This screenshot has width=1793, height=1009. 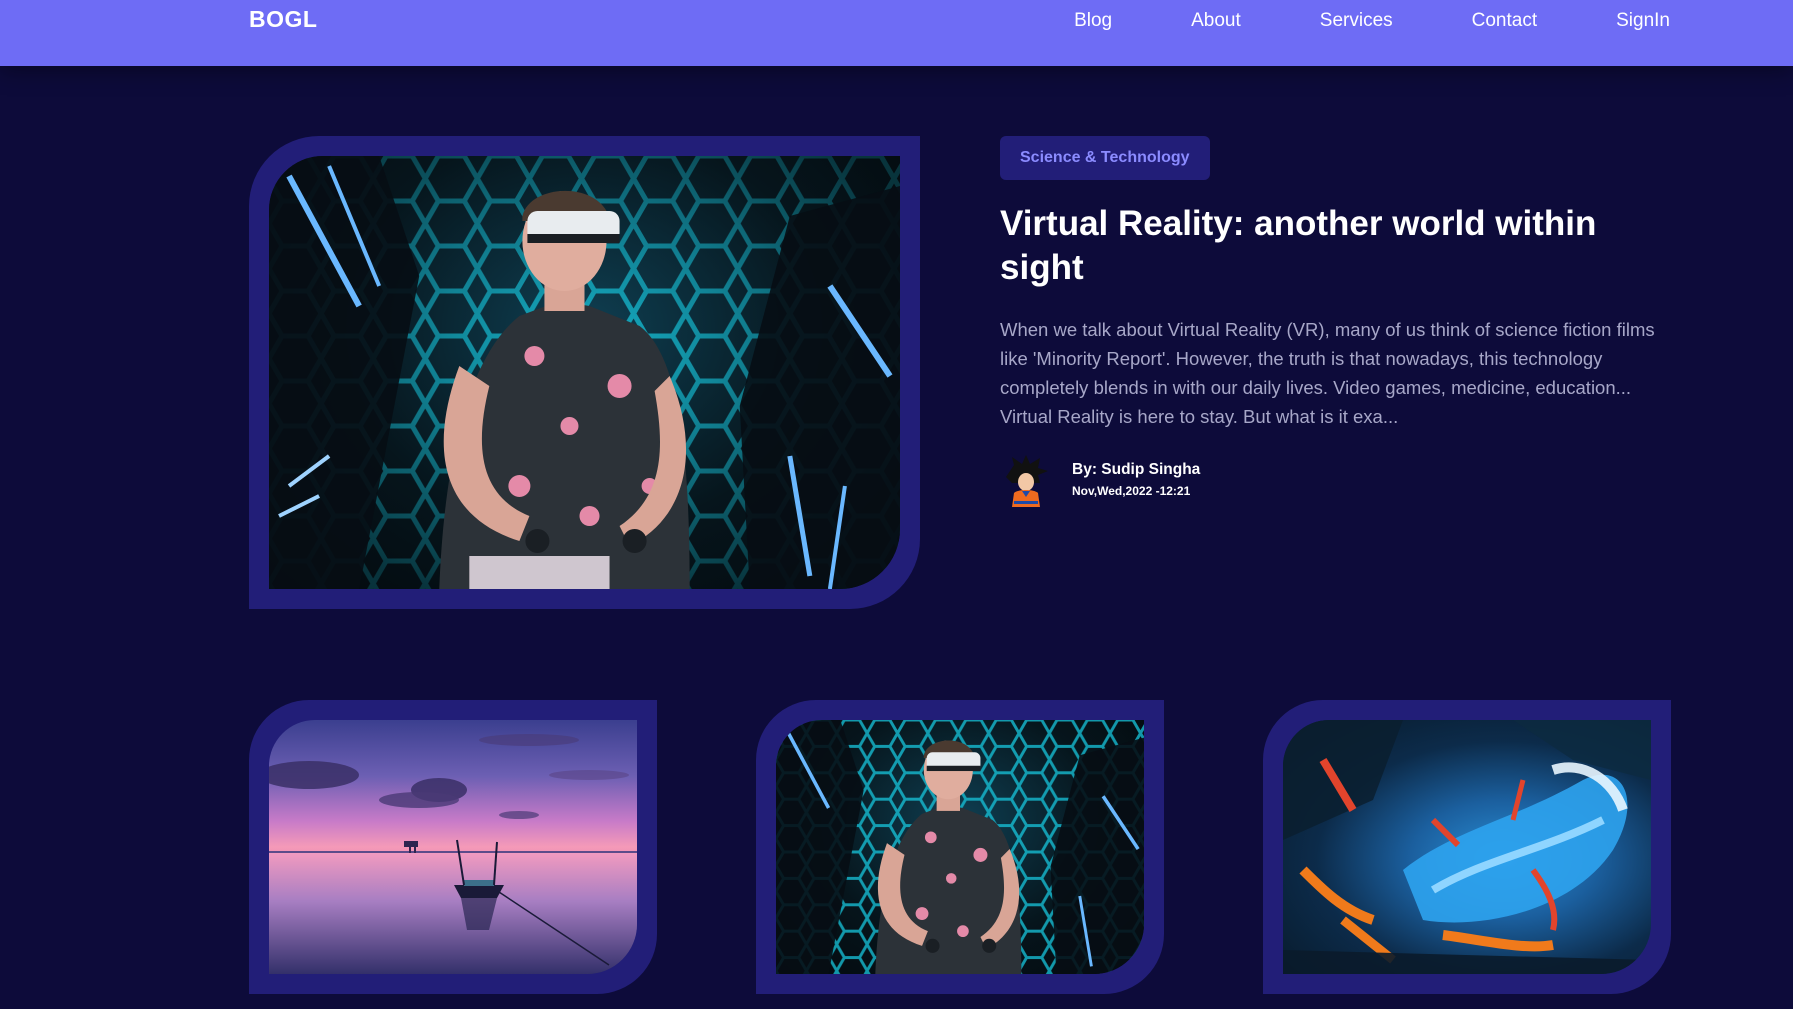 I want to click on avatar-icon, so click(x=1027, y=481).